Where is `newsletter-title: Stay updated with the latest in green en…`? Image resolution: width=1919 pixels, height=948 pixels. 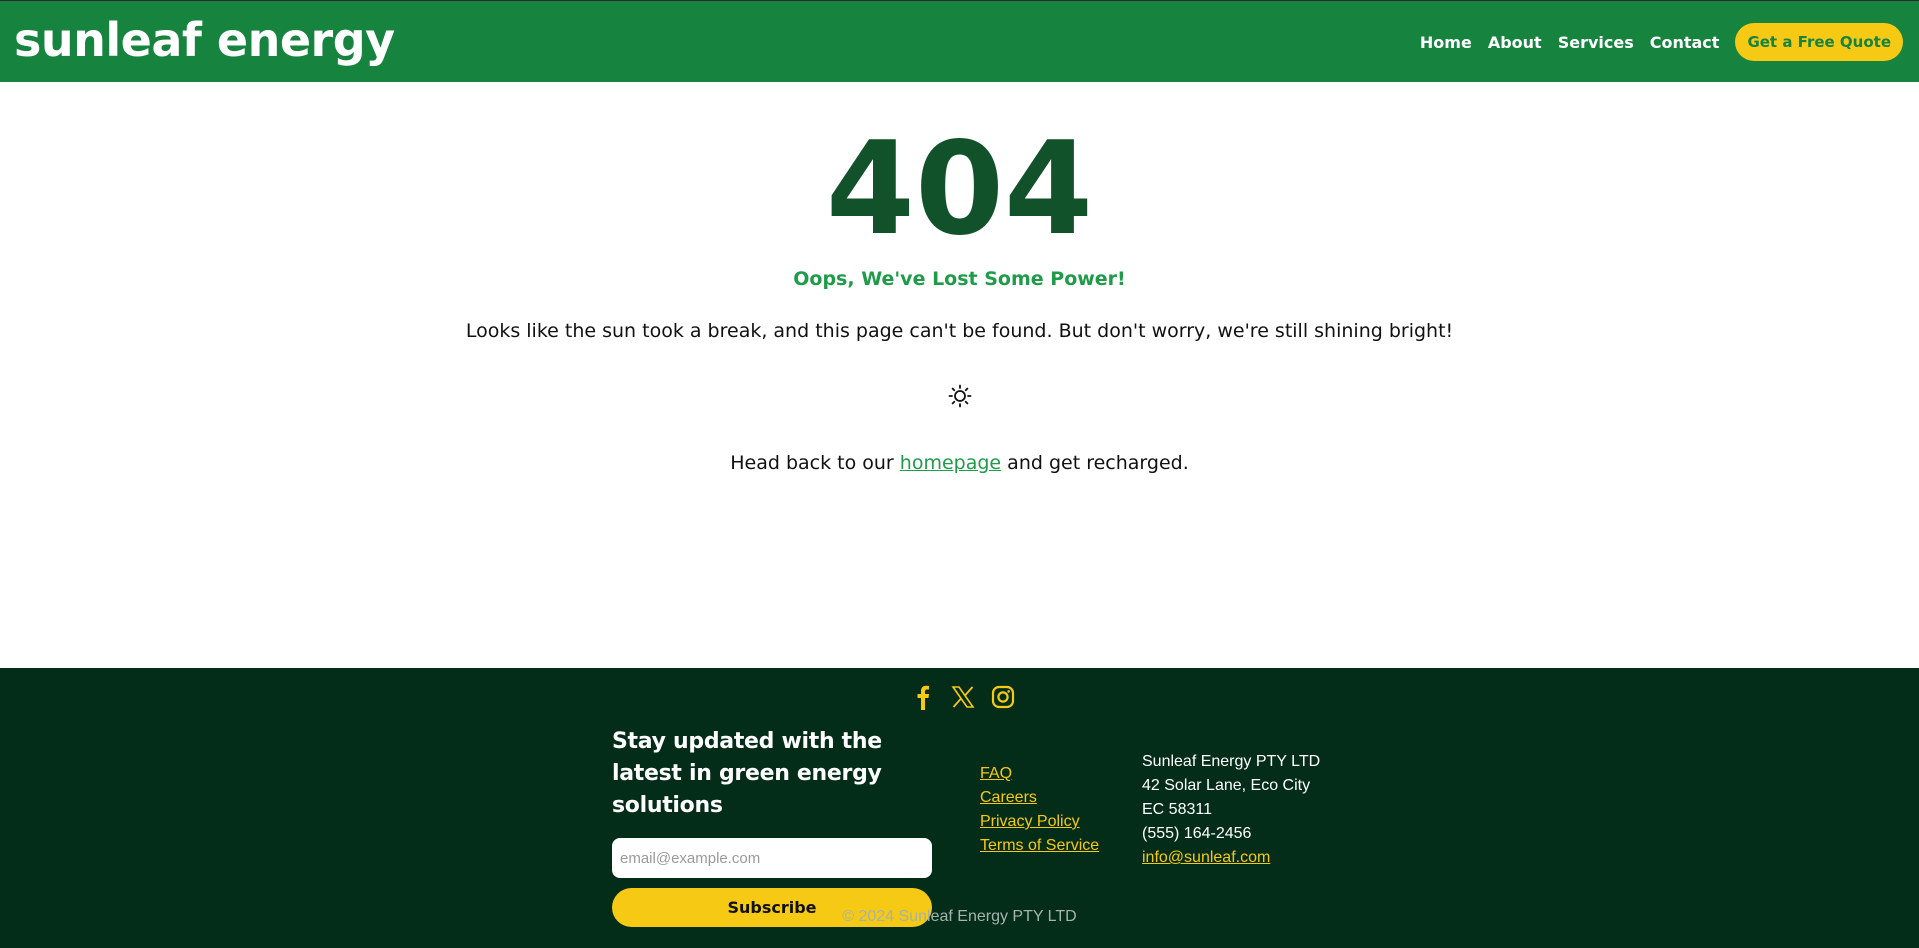
newsletter-title: Stay updated with the latest in green en… is located at coordinates (747, 773).